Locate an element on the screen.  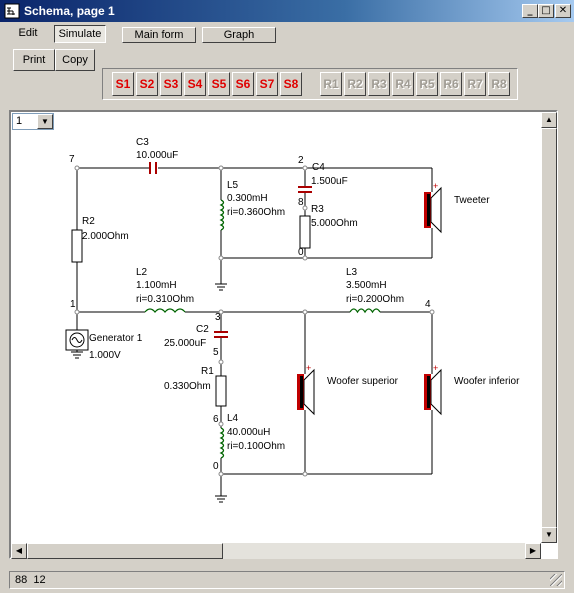
l4-name: L4 is located at coordinates (233, 418).